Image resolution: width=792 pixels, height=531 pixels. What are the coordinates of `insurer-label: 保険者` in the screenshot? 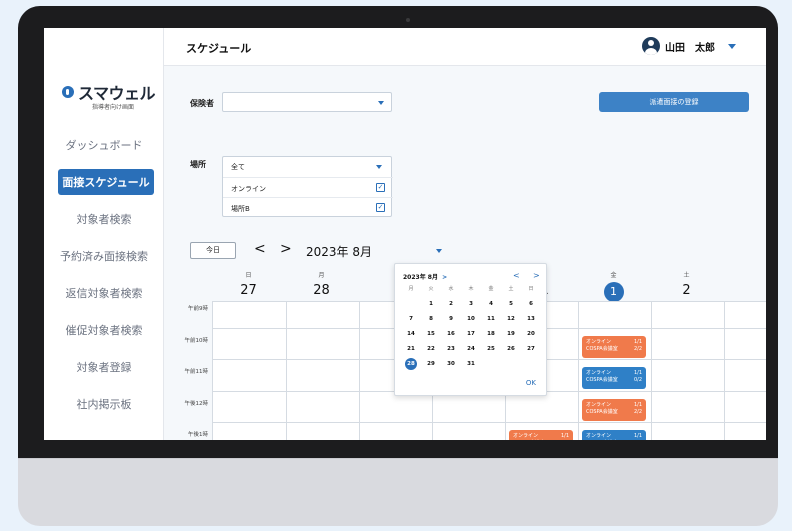 It's located at (202, 103).